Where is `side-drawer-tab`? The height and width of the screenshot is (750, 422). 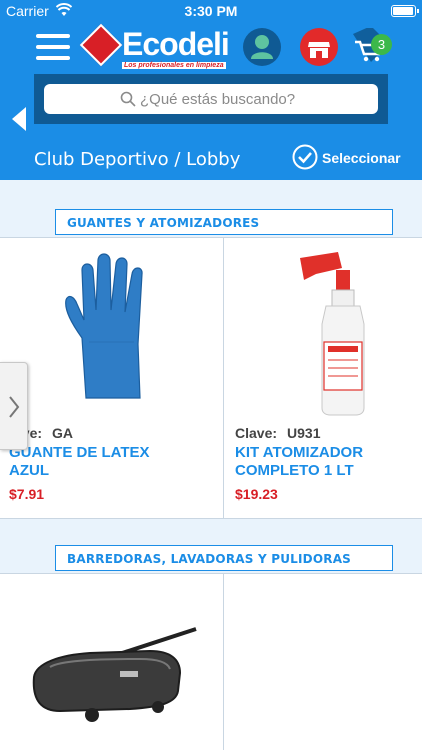
side-drawer-tab is located at coordinates (14, 406).